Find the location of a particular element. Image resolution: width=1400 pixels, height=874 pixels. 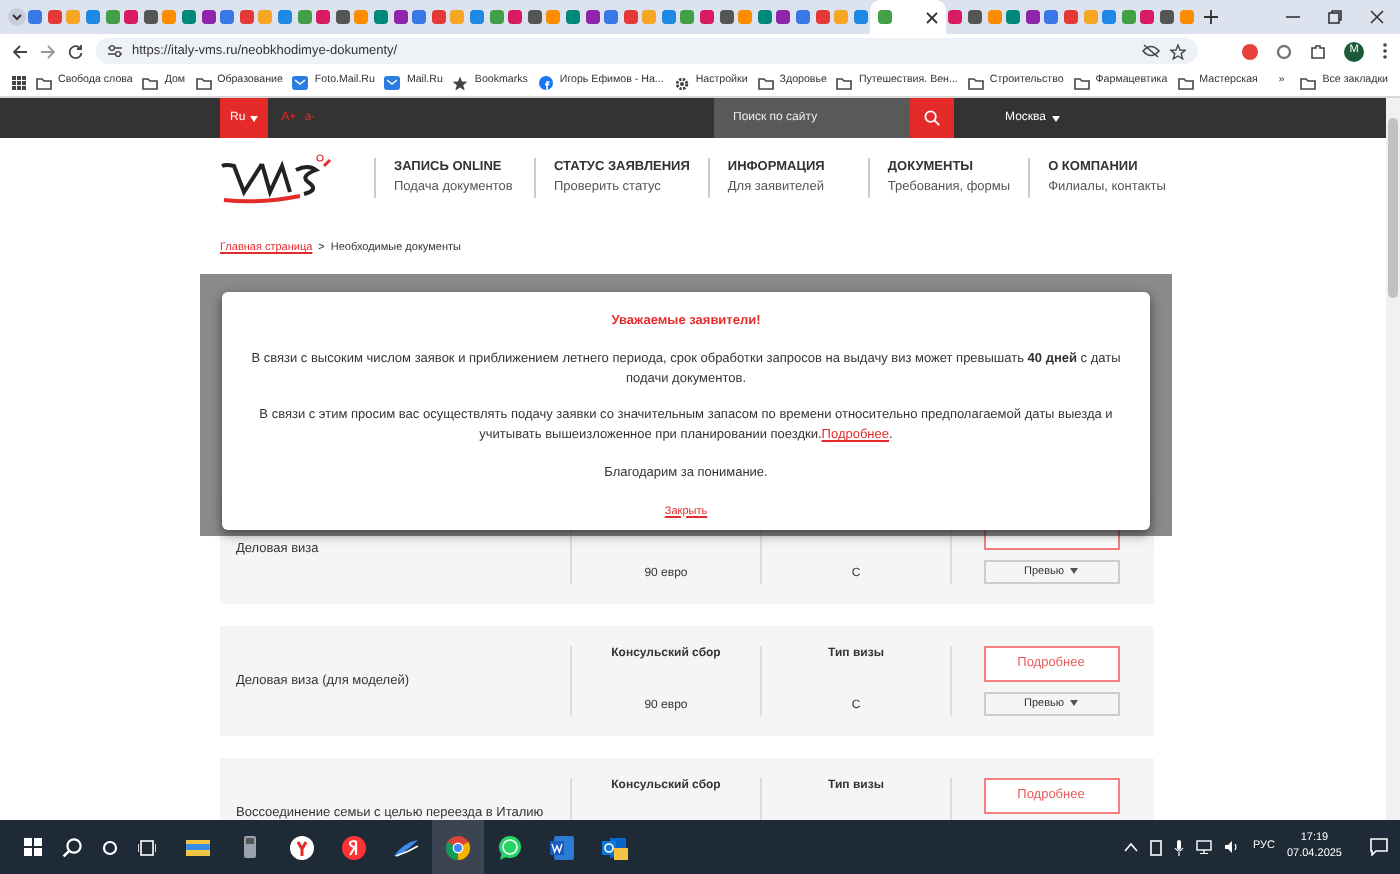

search-button is located at coordinates (931, 118).